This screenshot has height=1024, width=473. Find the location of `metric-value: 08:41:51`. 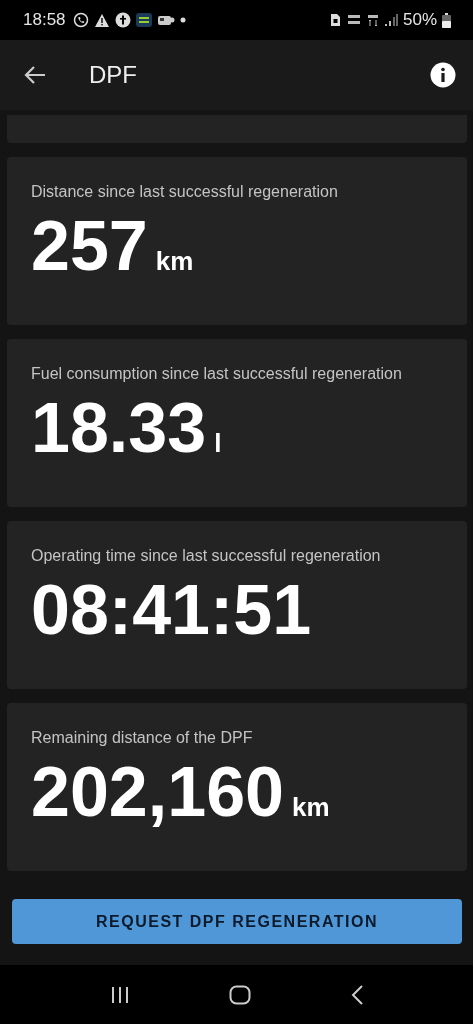

metric-value: 08:41:51 is located at coordinates (171, 610).